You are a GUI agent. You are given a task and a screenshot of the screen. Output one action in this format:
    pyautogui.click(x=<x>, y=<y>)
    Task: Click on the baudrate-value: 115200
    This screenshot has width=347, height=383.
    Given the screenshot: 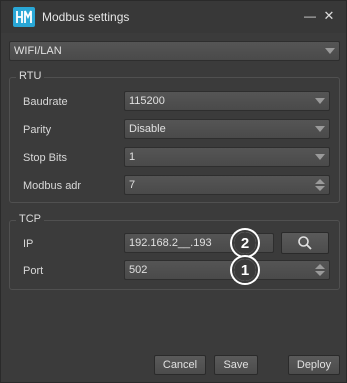 What is the action you would take?
    pyautogui.click(x=147, y=101)
    